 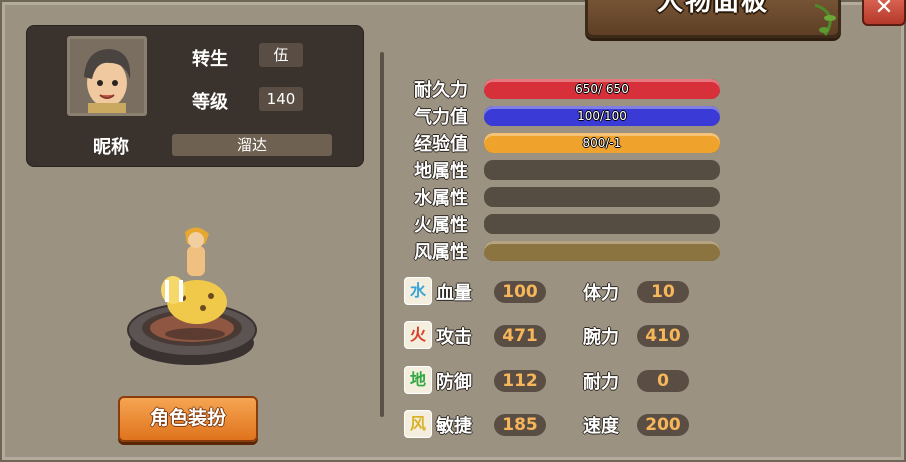 What do you see at coordinates (601, 337) in the screenshot?
I see `strength-label: 腕力` at bounding box center [601, 337].